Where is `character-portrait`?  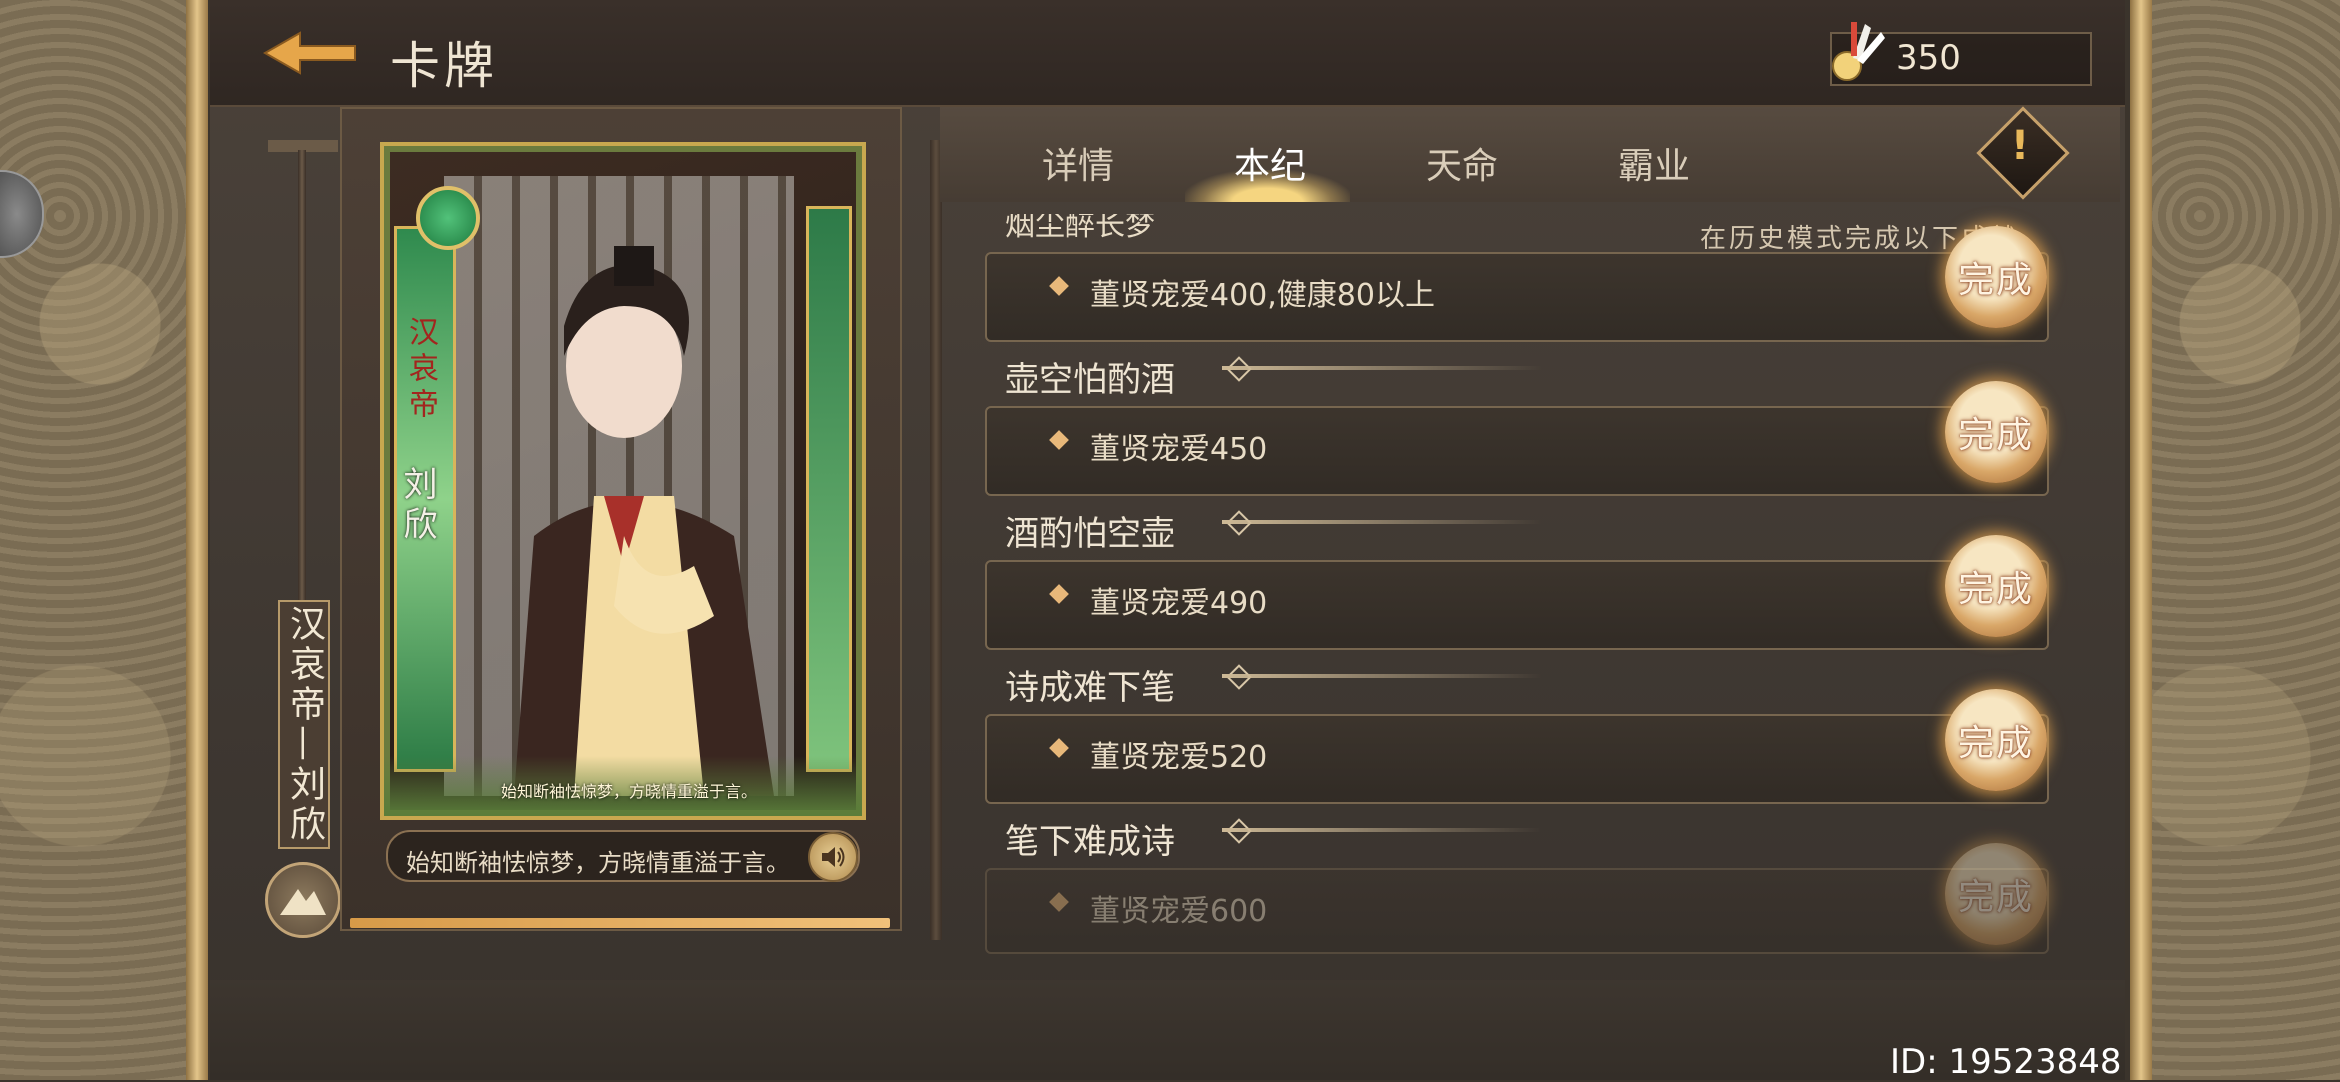
character-portrait is located at coordinates (644, 521).